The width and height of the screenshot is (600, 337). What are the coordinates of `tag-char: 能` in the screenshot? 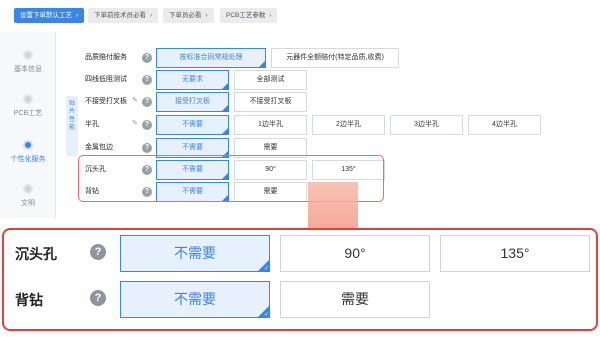 It's located at (71, 128).